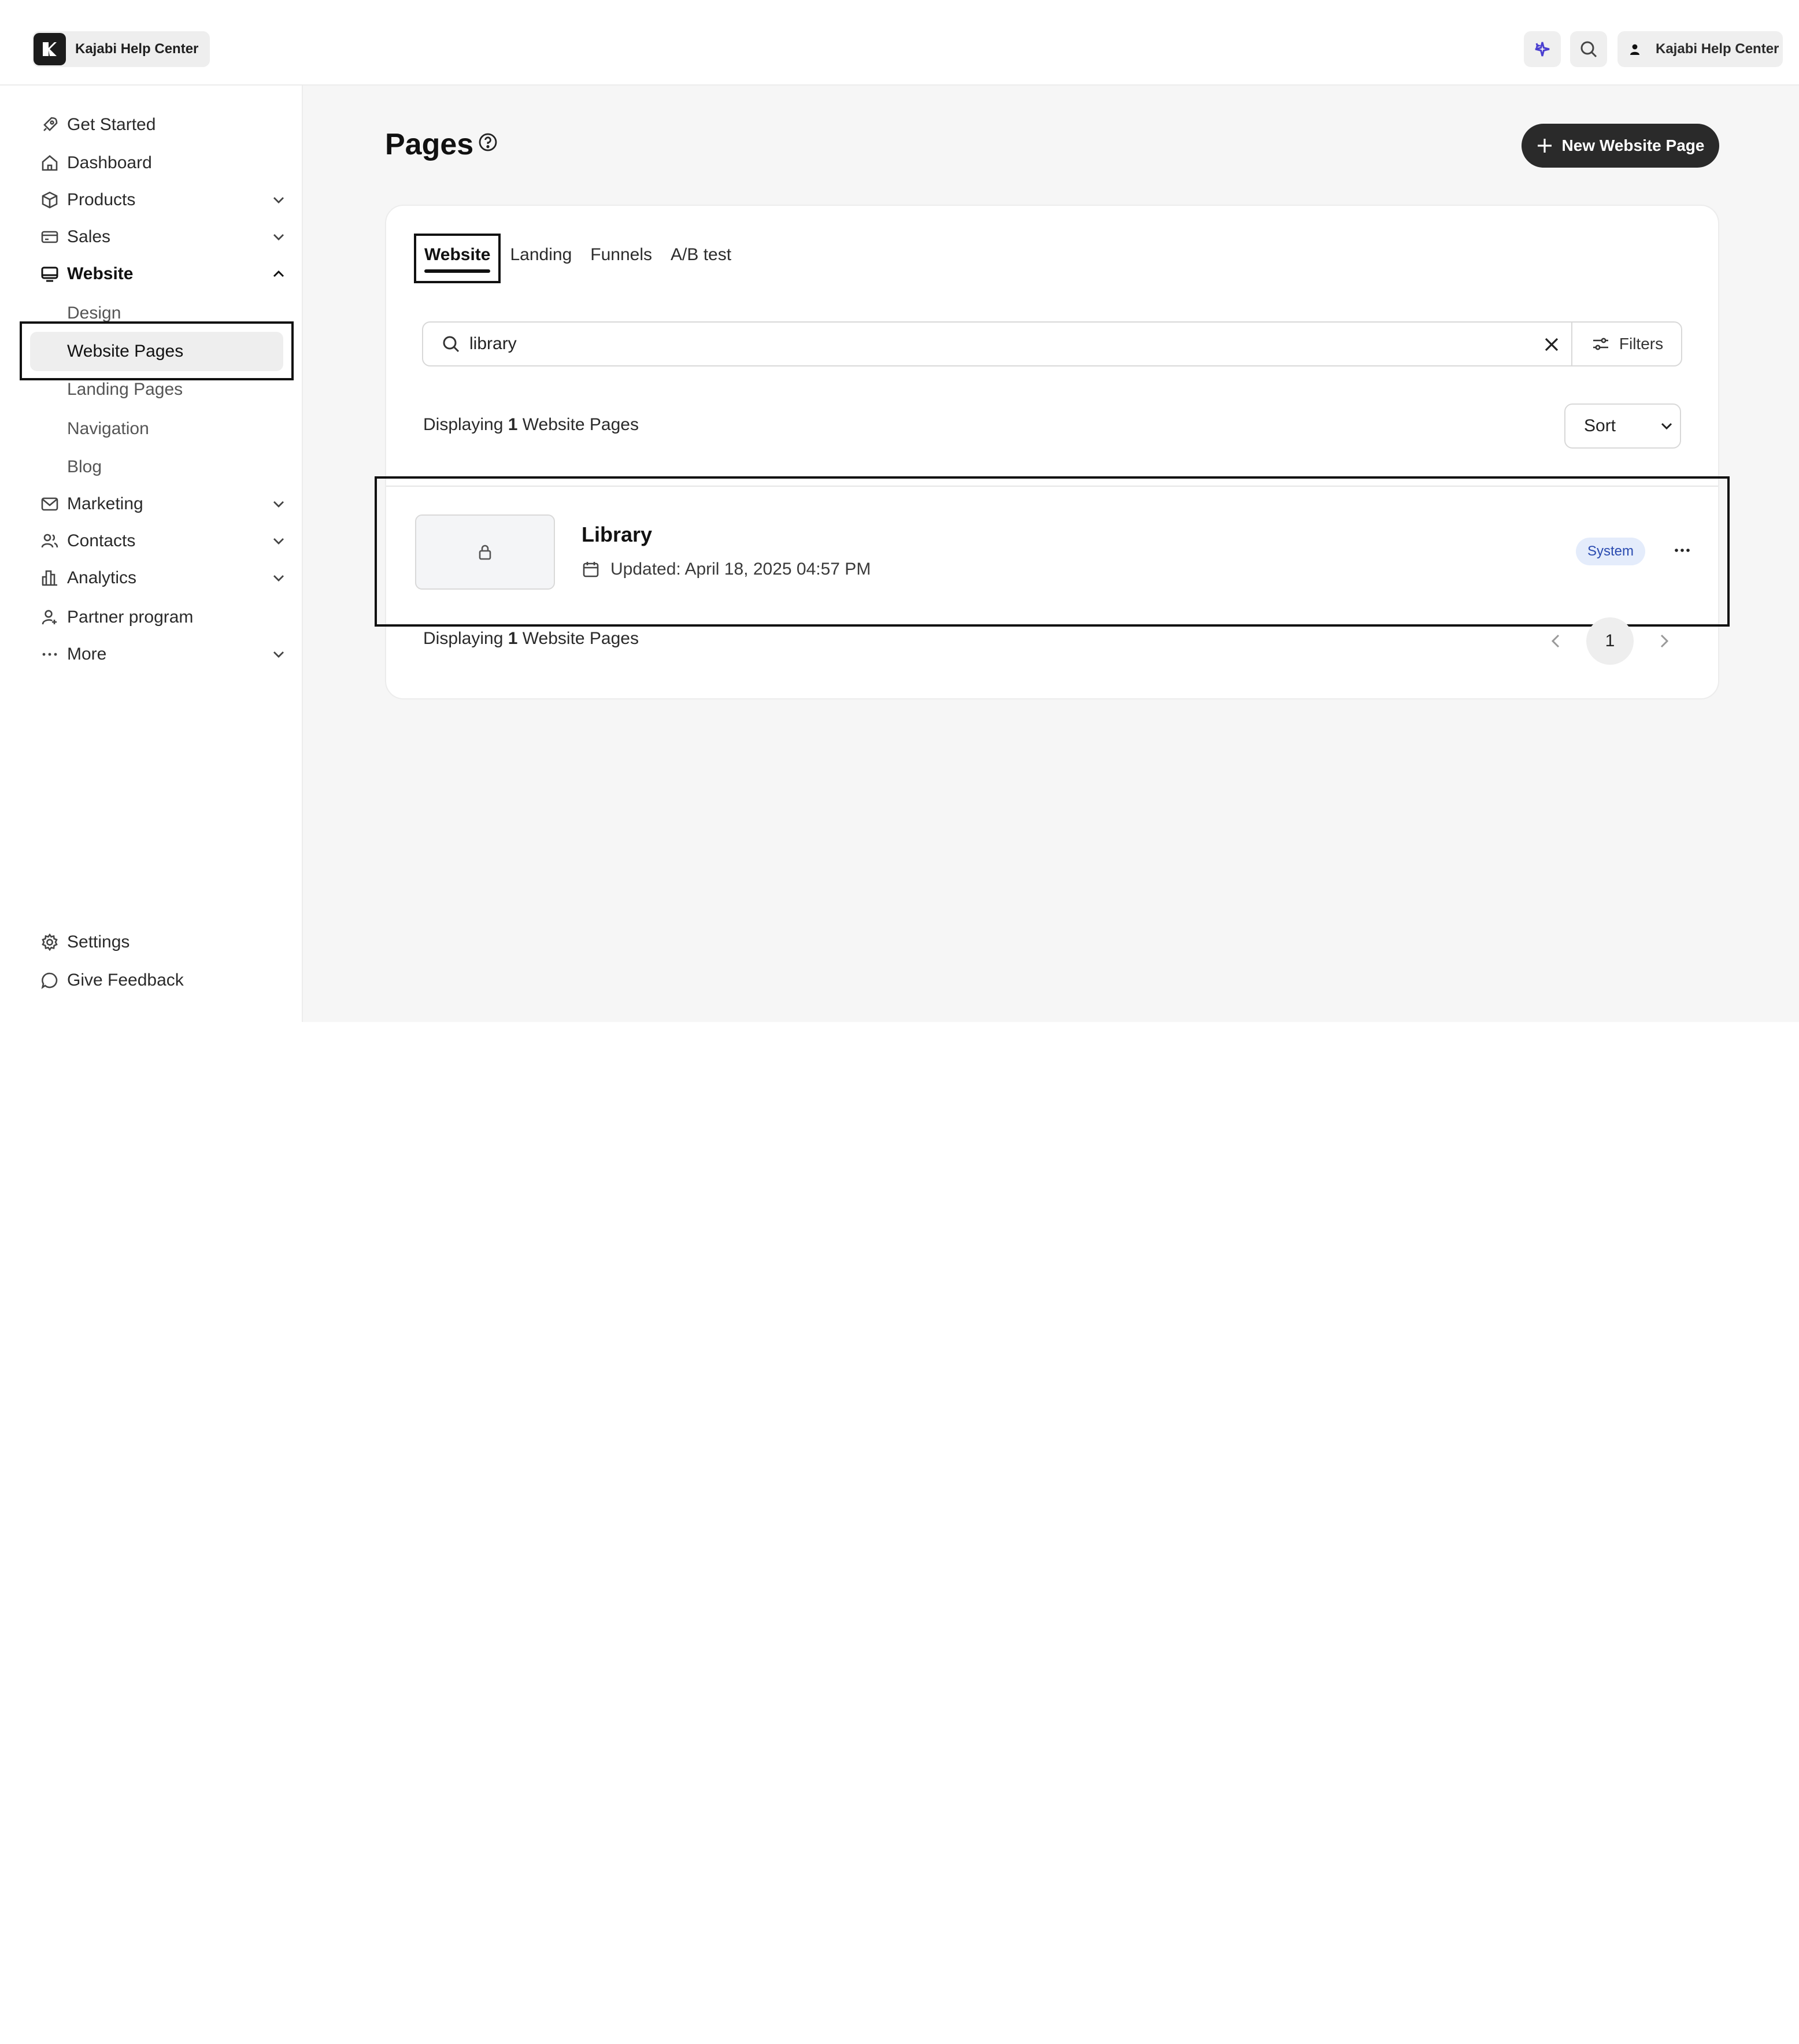 This screenshot has height=2044, width=1799. Describe the element at coordinates (166, 125) in the screenshot. I see `sidebar-item-get-started: Get Started` at that location.